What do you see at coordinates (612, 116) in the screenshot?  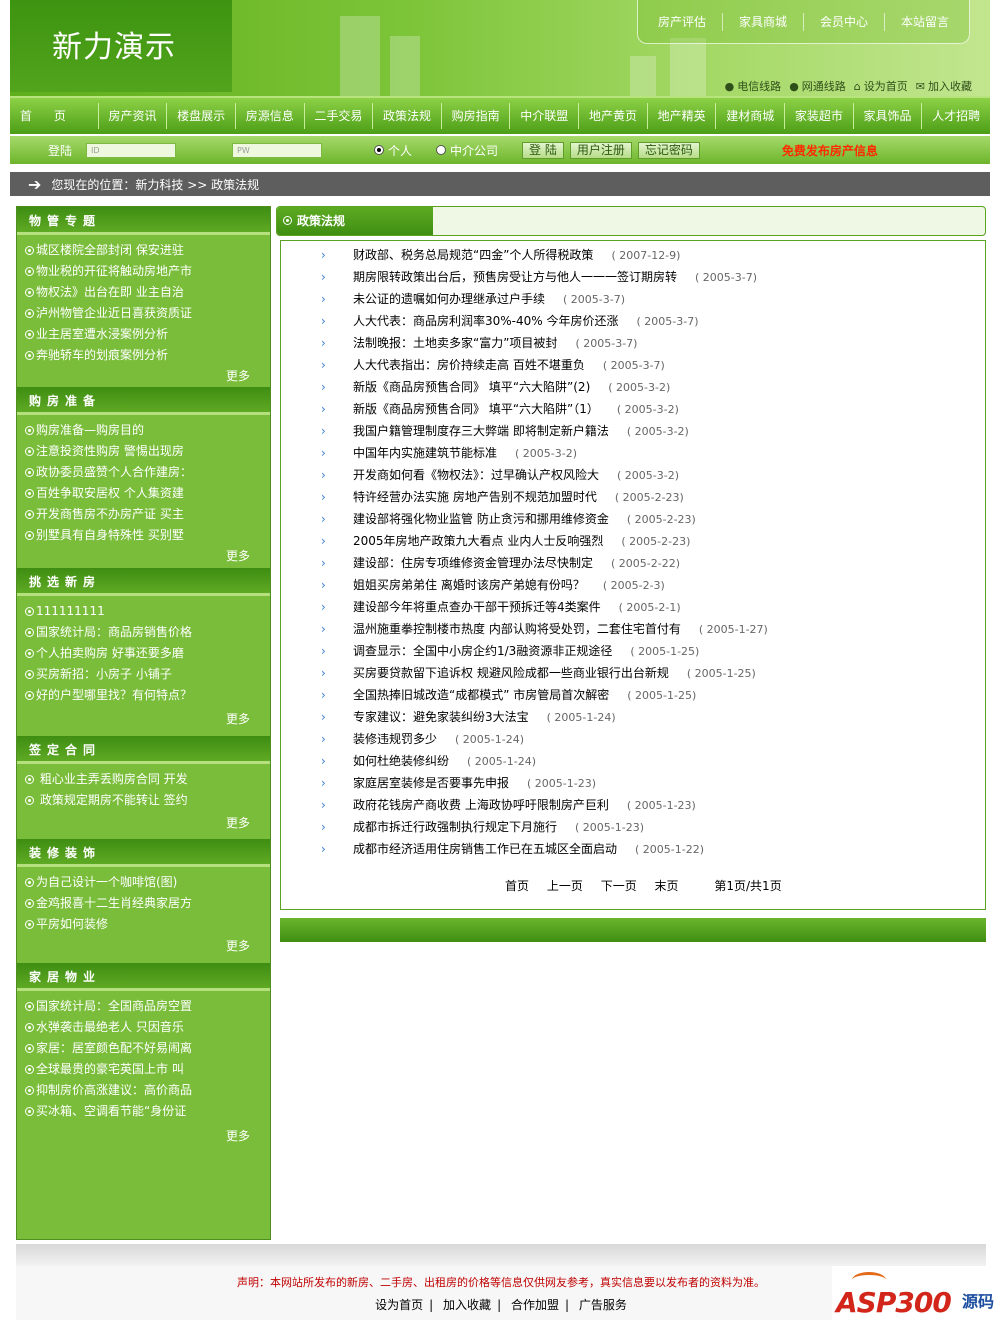 I see `nav-yellow-pages: 地产黄页` at bounding box center [612, 116].